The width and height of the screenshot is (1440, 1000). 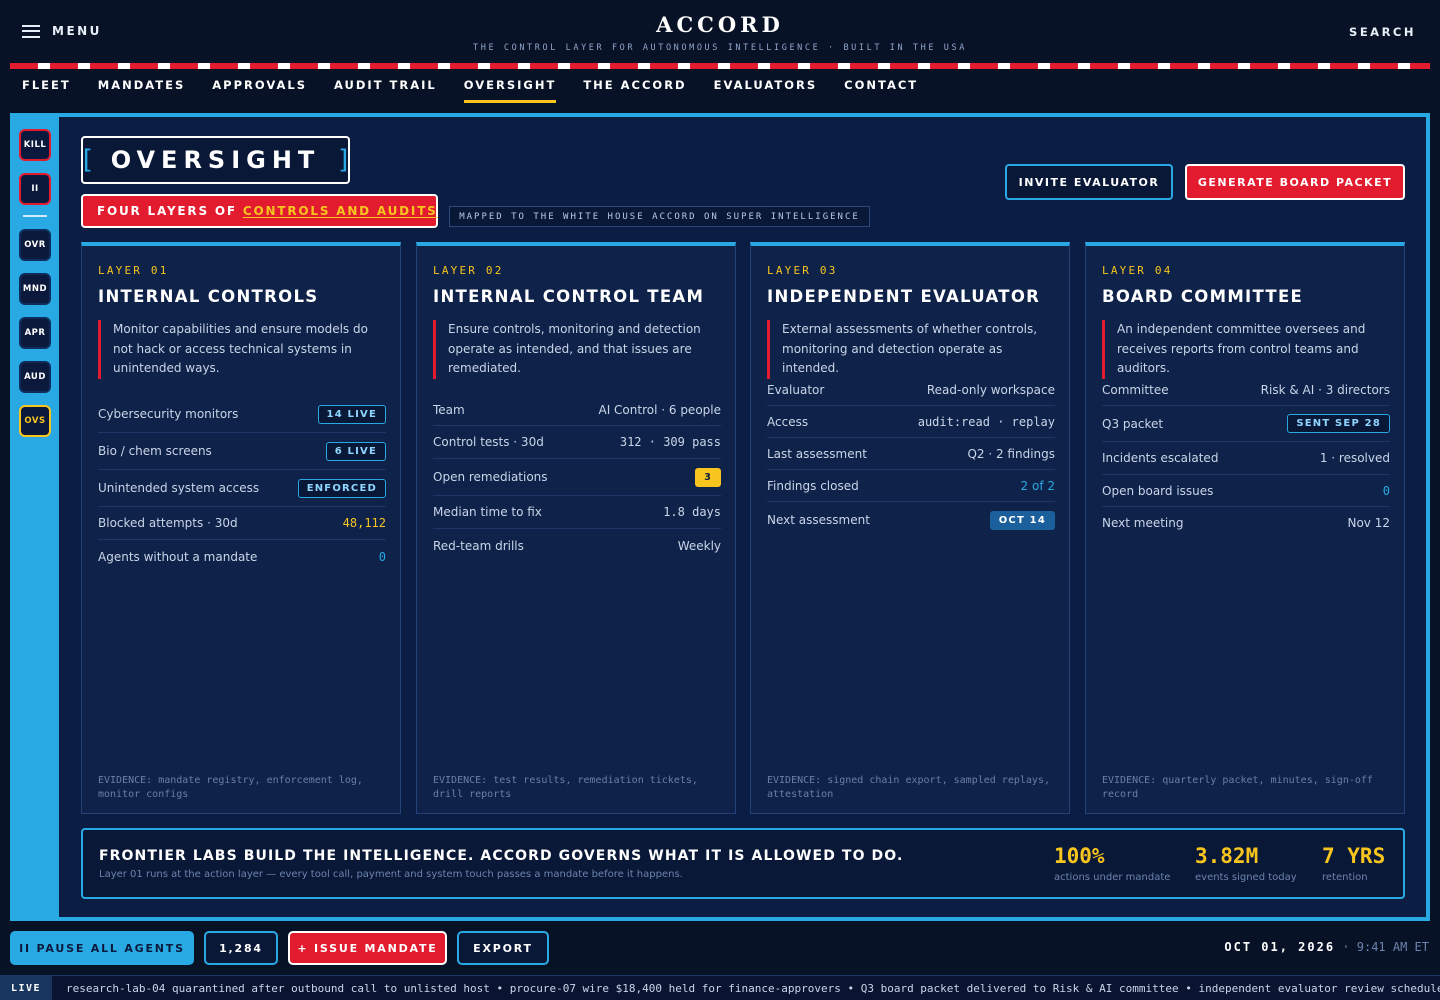 I want to click on metric-value: Weekly, so click(x=699, y=545).